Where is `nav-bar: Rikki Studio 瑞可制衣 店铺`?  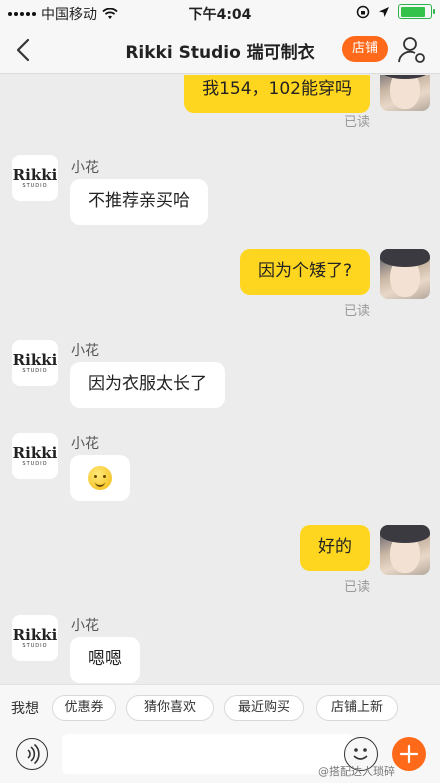 nav-bar: Rikki Studio 瑞可制衣 店铺 is located at coordinates (220, 50).